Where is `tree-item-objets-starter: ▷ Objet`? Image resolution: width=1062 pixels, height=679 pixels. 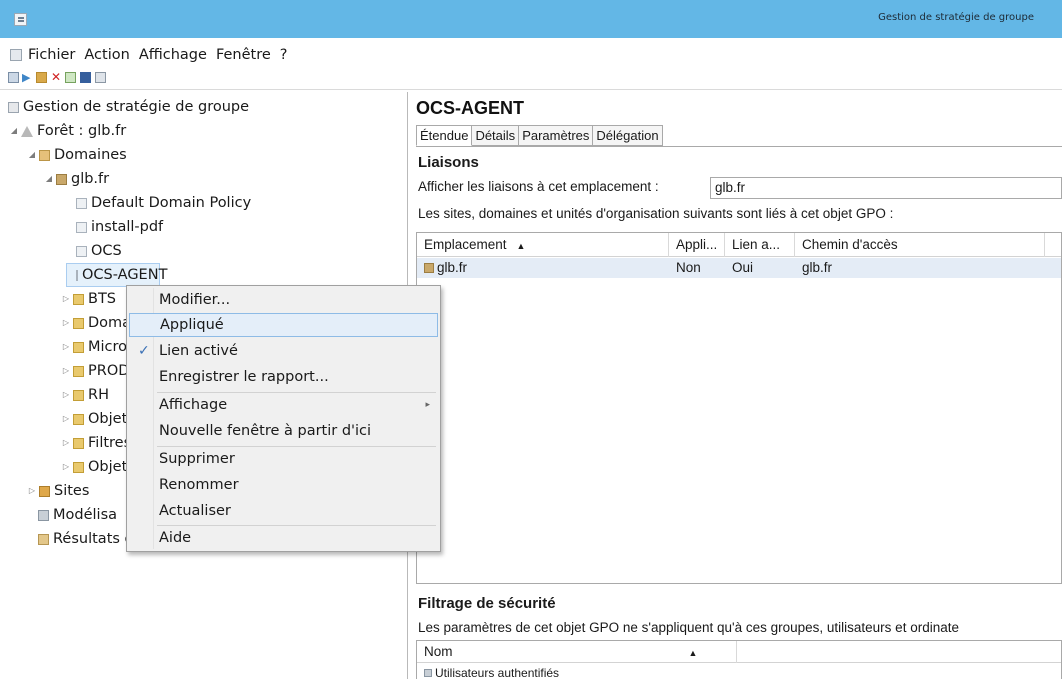 tree-item-objets-starter: ▷ Objet is located at coordinates (94, 467).